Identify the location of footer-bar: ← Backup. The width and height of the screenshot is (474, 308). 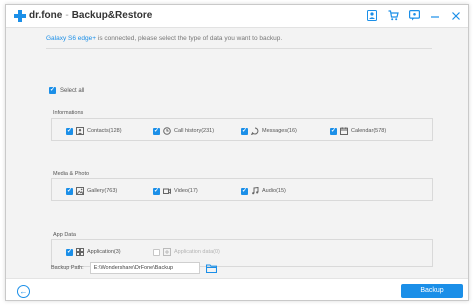
(237, 289).